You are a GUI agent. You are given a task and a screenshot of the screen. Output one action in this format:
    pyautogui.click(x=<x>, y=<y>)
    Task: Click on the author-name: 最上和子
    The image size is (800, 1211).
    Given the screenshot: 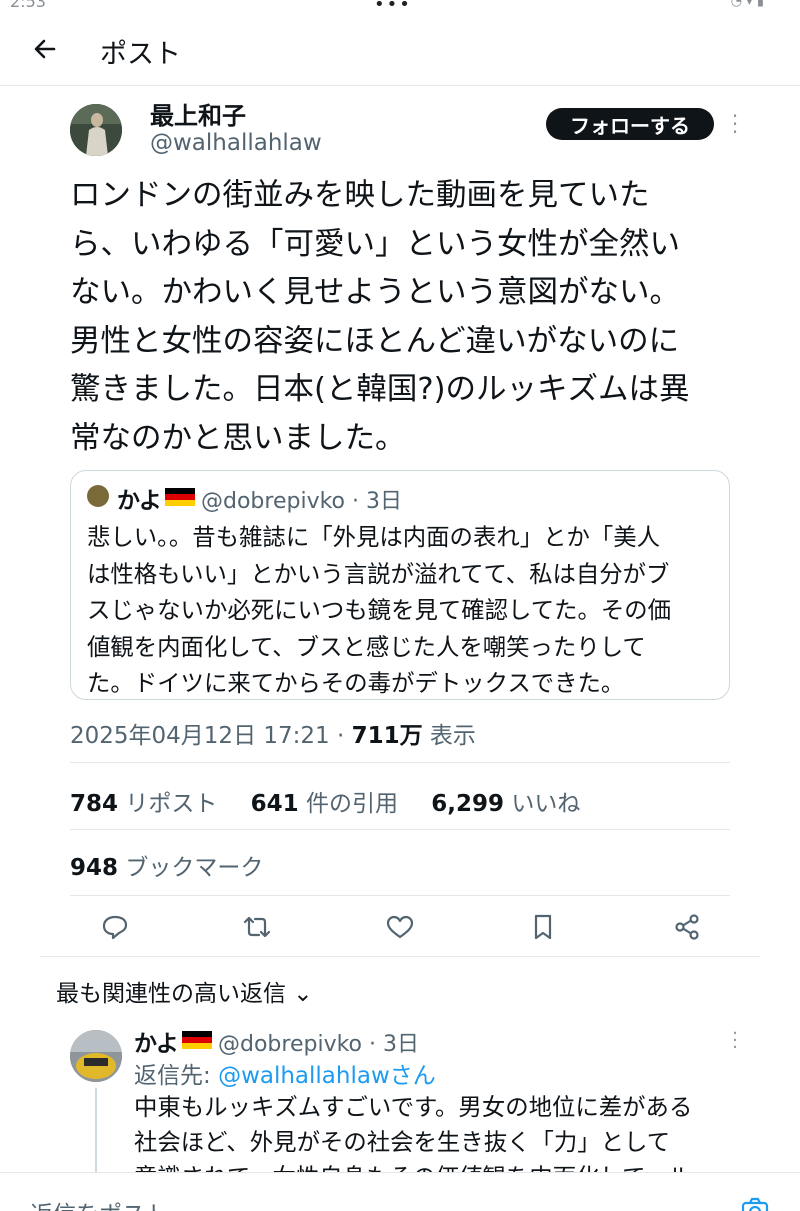 What is the action you would take?
    pyautogui.click(x=198, y=113)
    